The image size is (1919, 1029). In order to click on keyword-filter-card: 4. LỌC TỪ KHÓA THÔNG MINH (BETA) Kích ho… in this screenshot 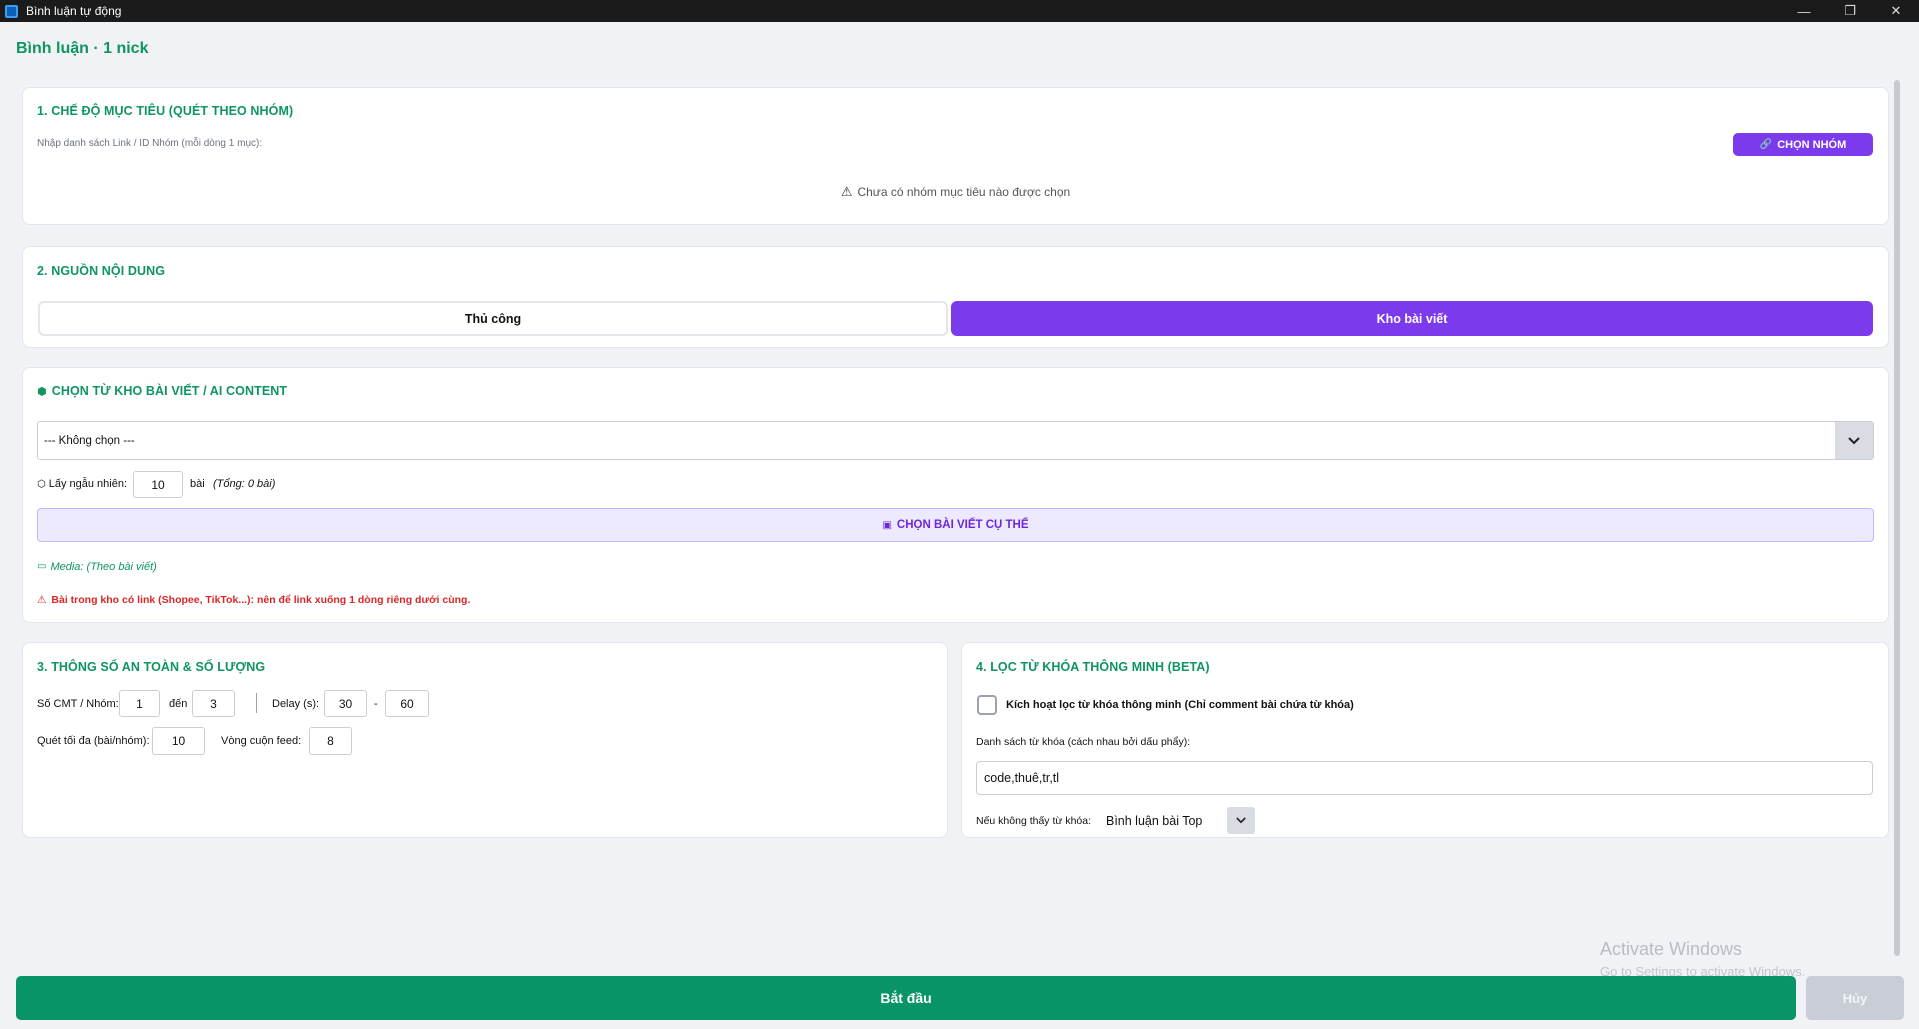, I will do `click(1425, 740)`.